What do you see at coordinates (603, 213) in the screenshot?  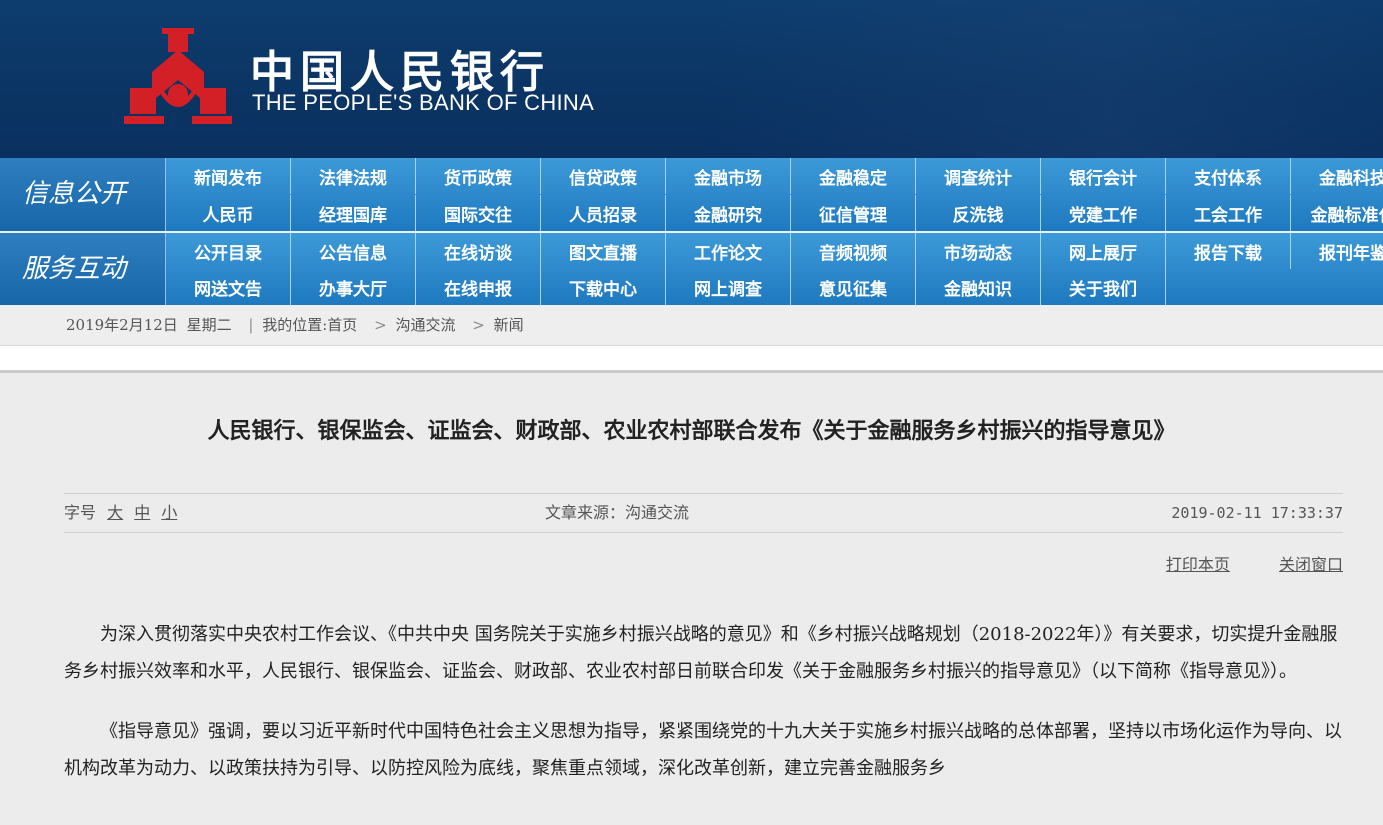 I see `nav-item-recruitment: 人员招录` at bounding box center [603, 213].